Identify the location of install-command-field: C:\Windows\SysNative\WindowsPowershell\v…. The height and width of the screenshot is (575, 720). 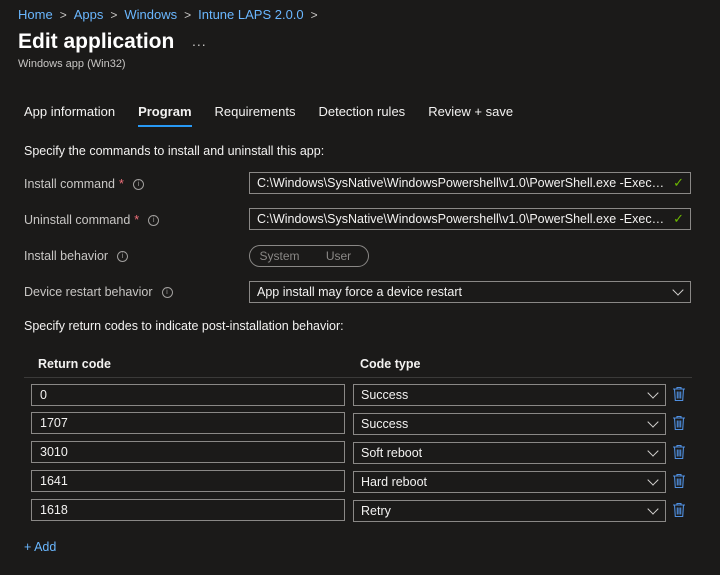
(470, 183).